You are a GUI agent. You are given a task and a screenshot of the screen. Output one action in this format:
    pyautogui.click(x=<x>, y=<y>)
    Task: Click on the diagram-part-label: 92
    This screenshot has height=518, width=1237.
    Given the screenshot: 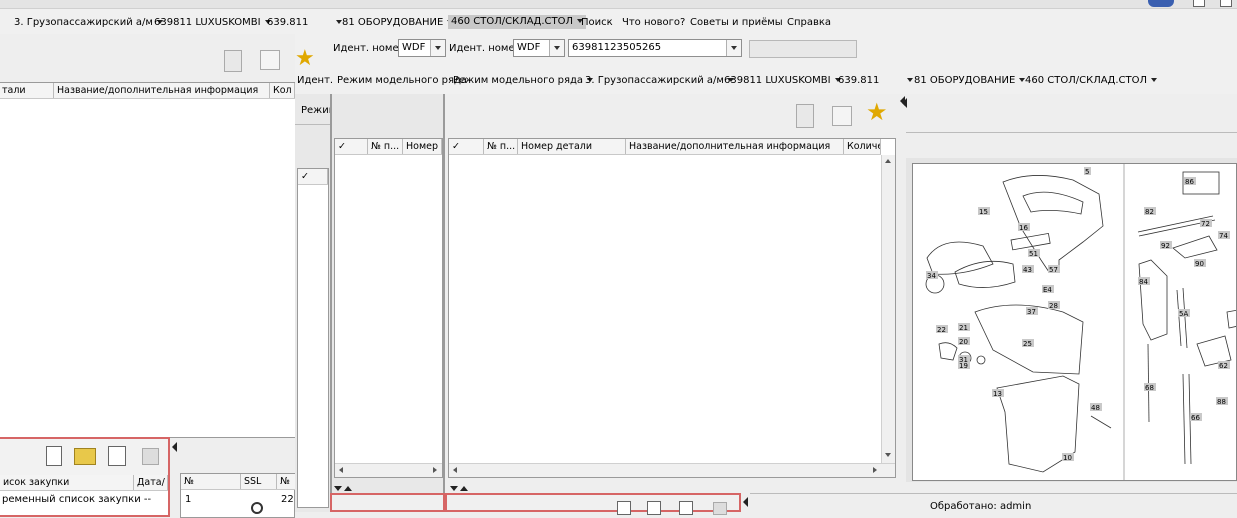 What is the action you would take?
    pyautogui.click(x=1165, y=246)
    